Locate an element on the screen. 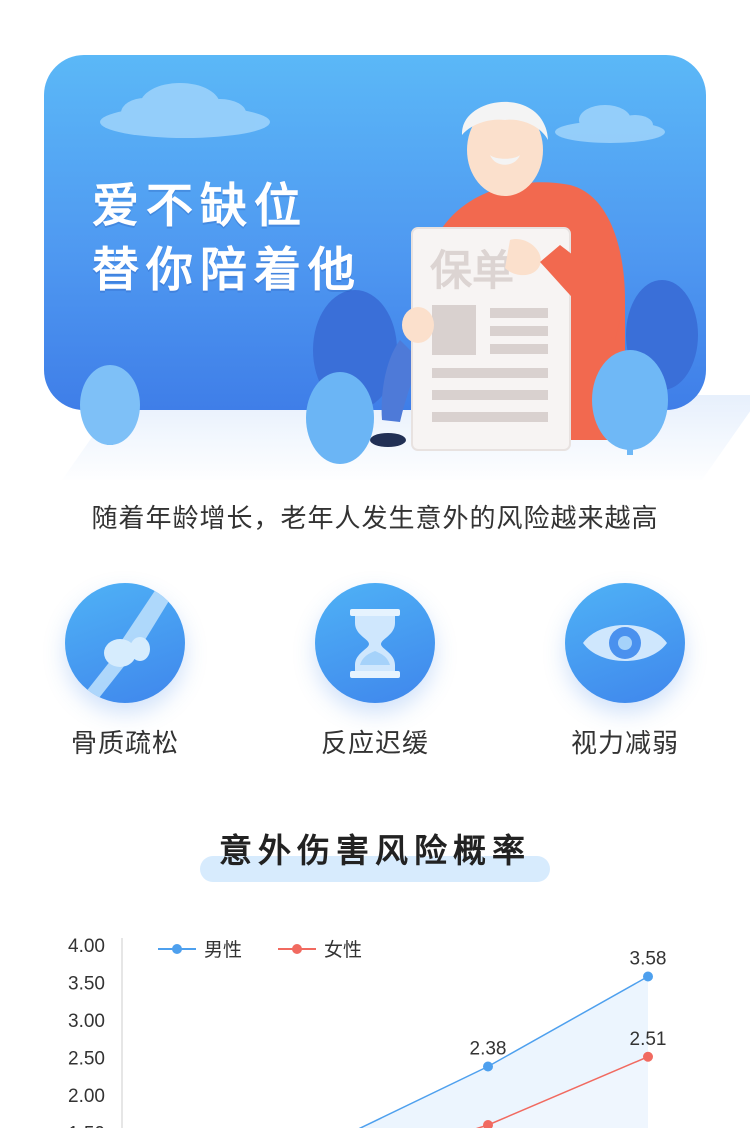 The width and height of the screenshot is (750, 1128). y-tick-label: 3.50 is located at coordinates (86, 984).